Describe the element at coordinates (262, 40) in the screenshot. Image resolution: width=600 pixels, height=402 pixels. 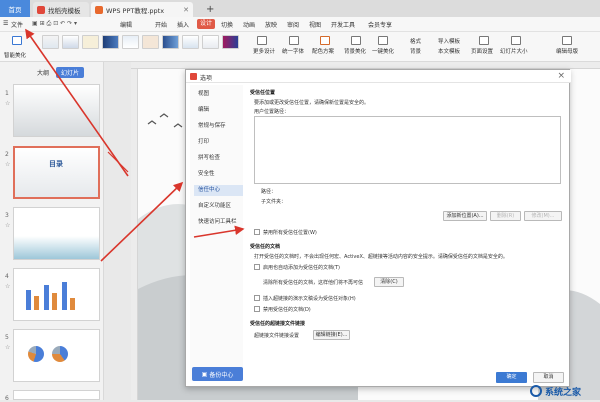
I see `more-design-icon` at that location.